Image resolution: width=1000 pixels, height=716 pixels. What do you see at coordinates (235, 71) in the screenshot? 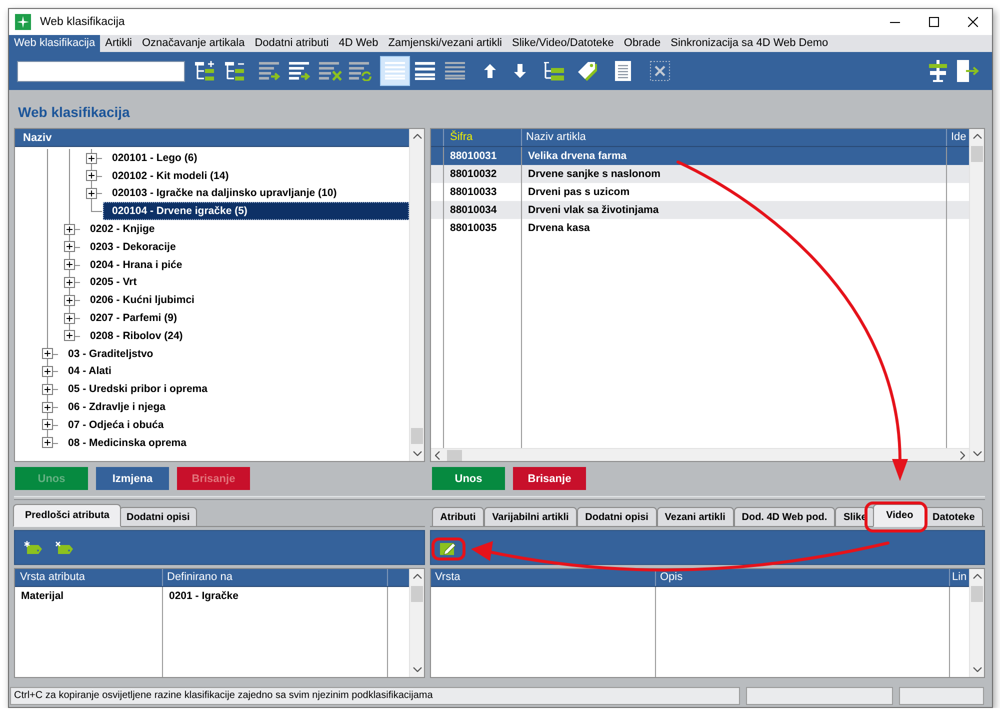
I see `tree-remove-icon` at bounding box center [235, 71].